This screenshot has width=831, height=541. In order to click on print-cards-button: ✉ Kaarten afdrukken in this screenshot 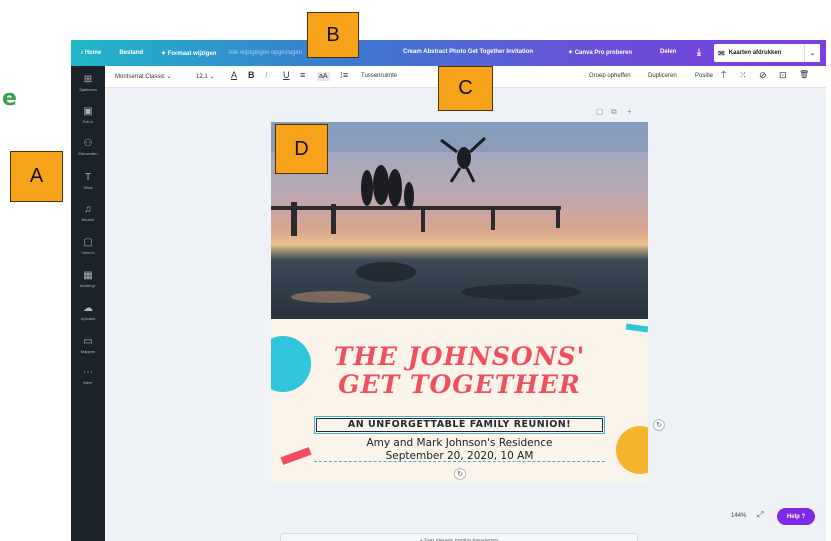, I will do `click(763, 53)`.